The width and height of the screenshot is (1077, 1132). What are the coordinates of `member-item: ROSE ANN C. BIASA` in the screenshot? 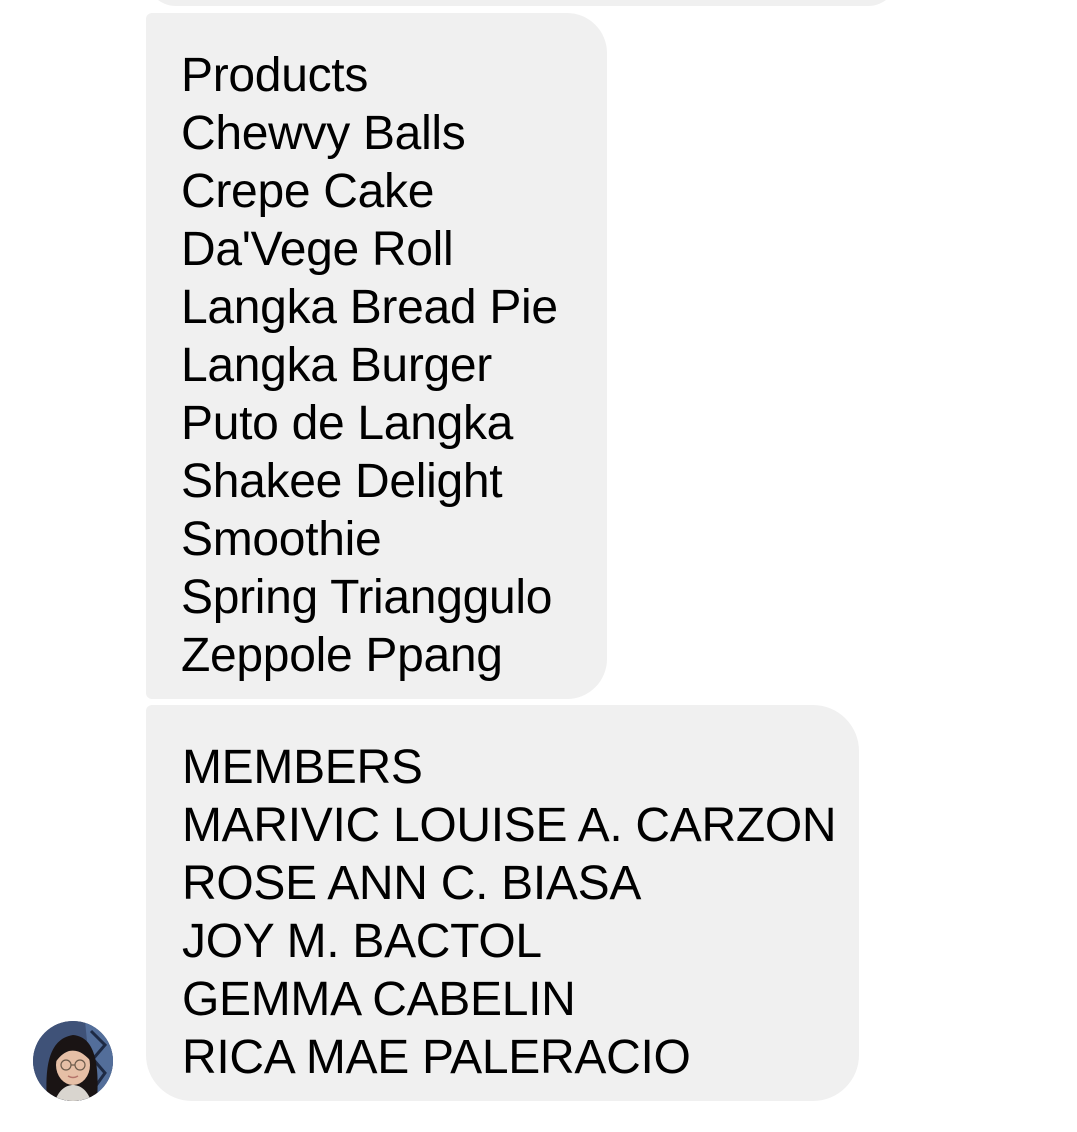 It's located at (412, 883).